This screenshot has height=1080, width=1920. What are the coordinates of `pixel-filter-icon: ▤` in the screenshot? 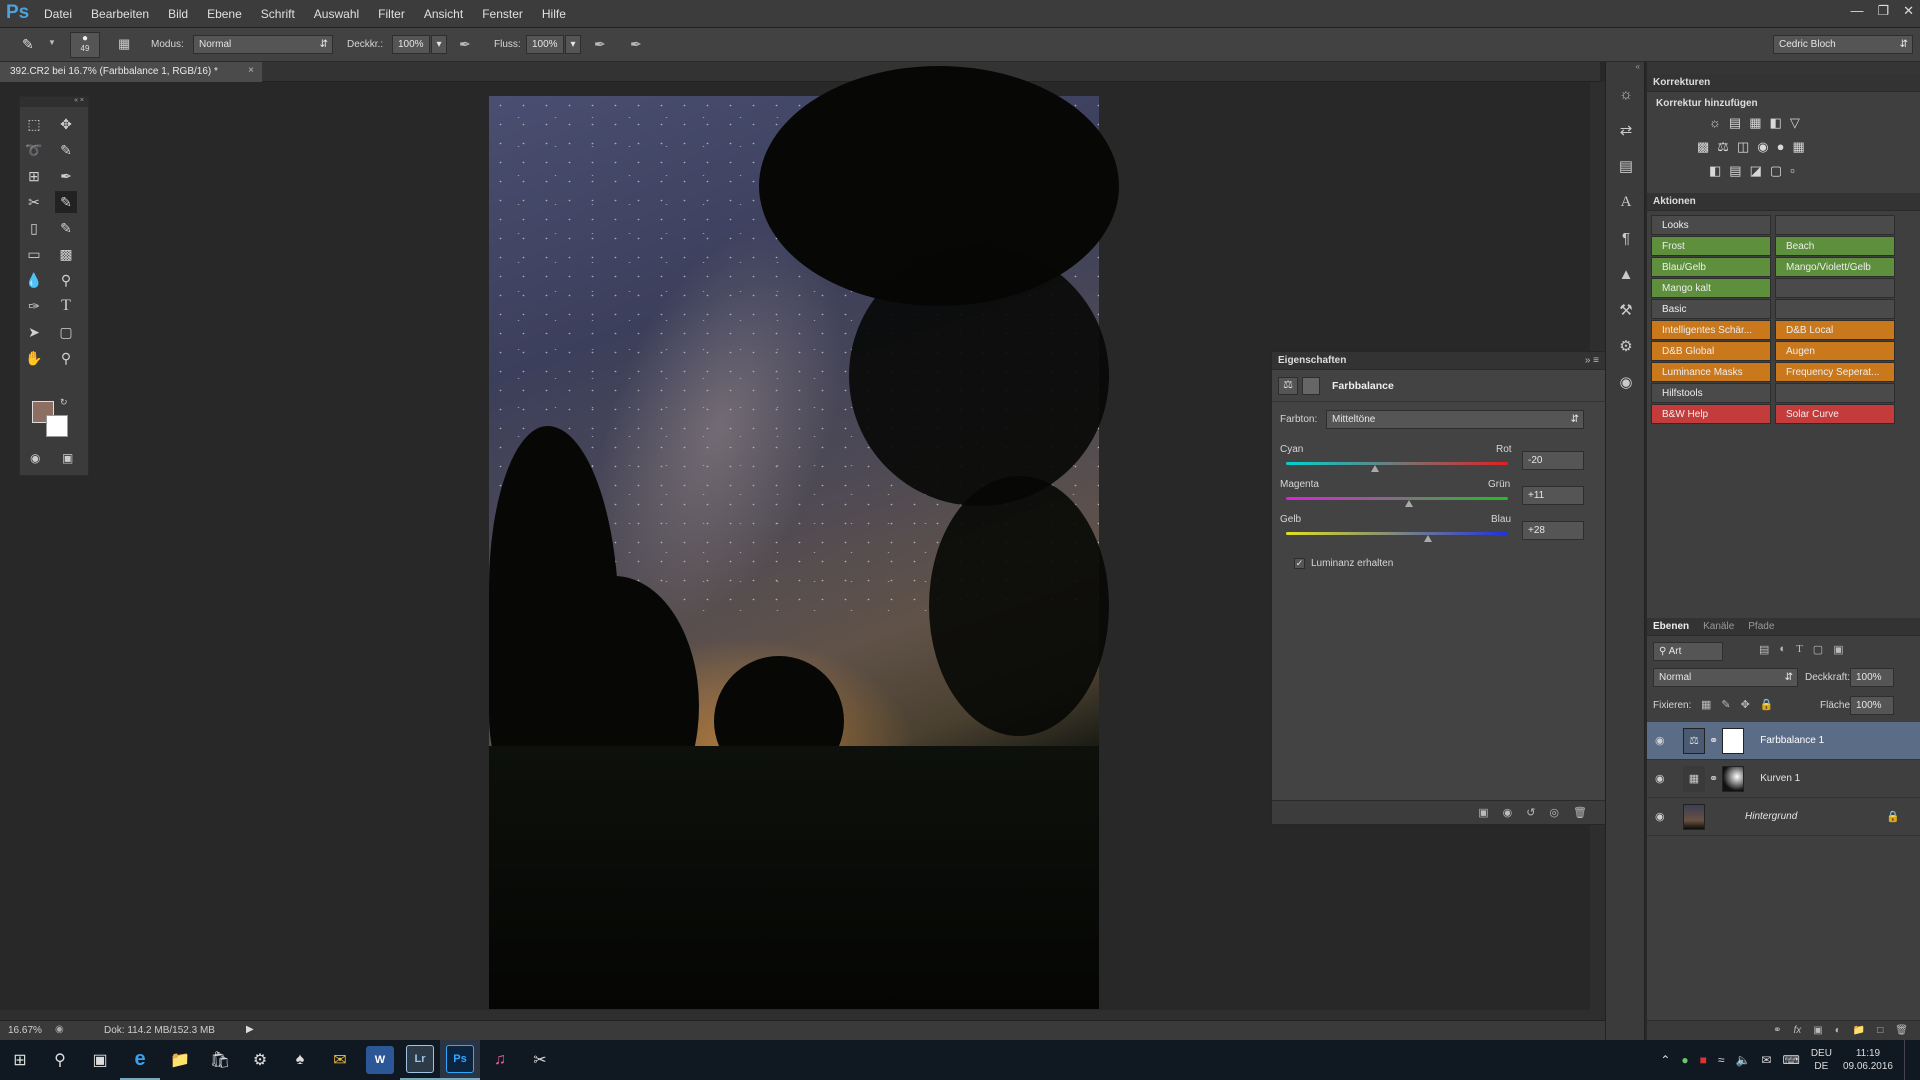 It's located at (1764, 649).